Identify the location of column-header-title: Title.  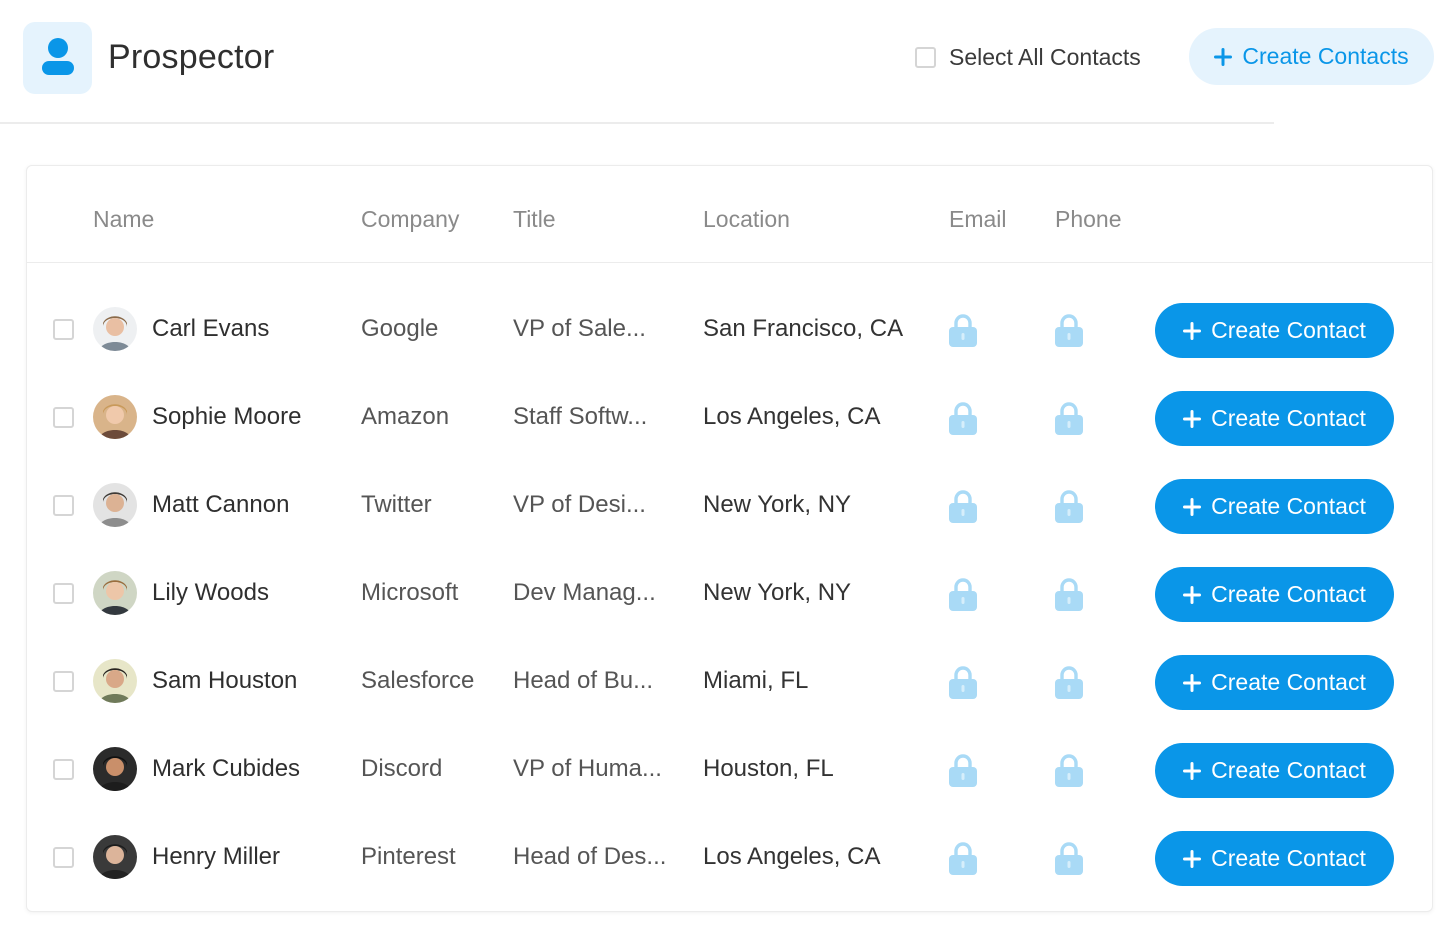
(534, 219).